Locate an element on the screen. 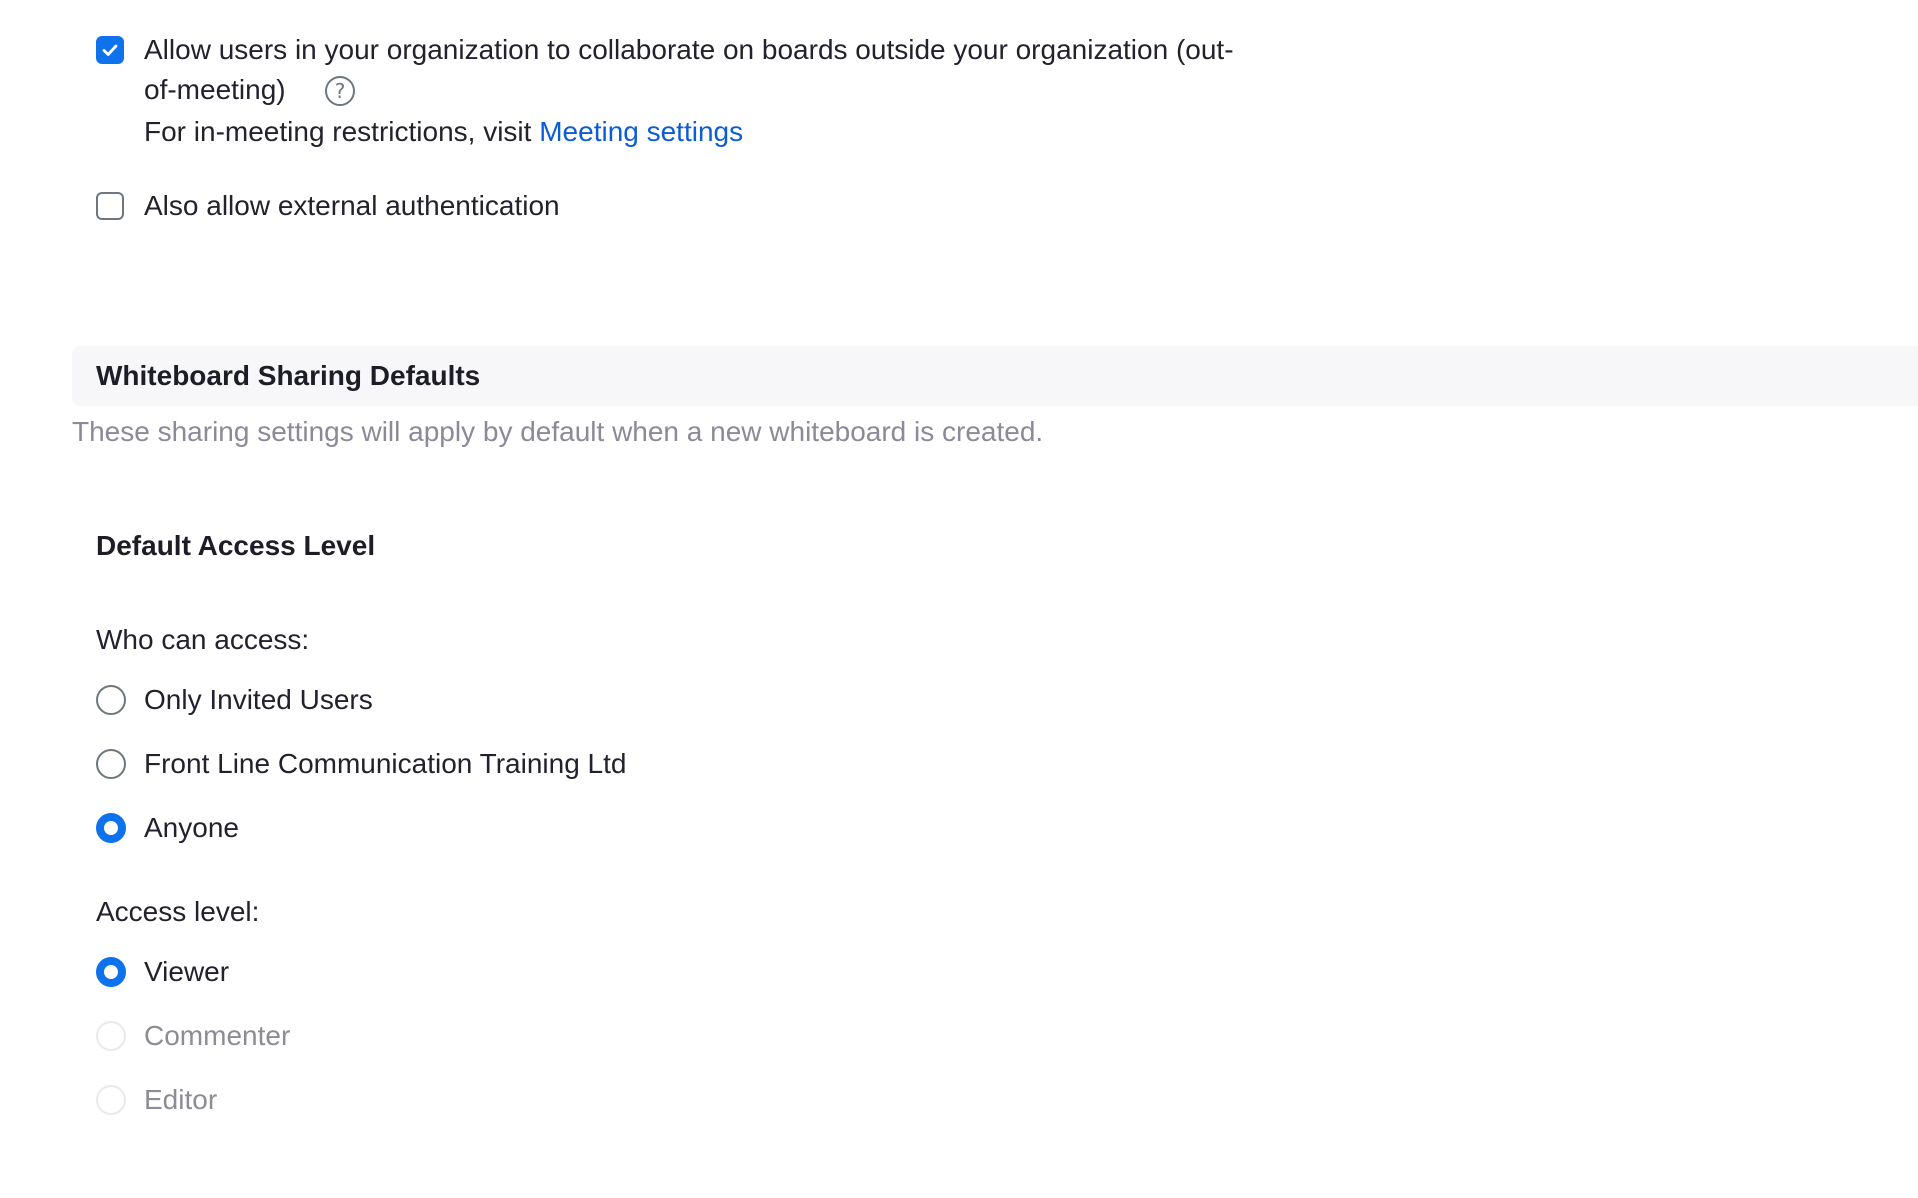 The image size is (1918, 1198). radio-editor is located at coordinates (111, 1100).